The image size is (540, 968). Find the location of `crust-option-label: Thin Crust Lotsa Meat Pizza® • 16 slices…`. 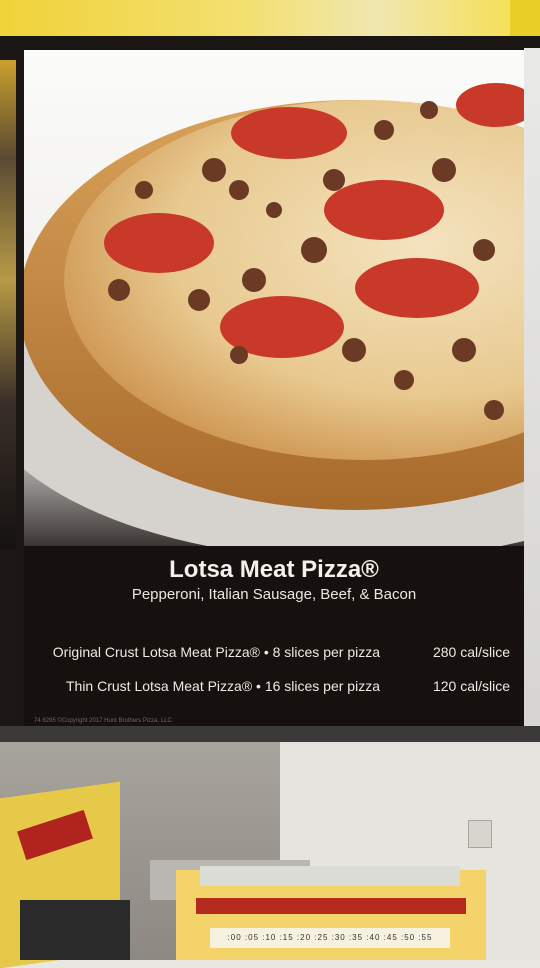

crust-option-label: Thin Crust Lotsa Meat Pizza® • 16 slices… is located at coordinates (222, 686).